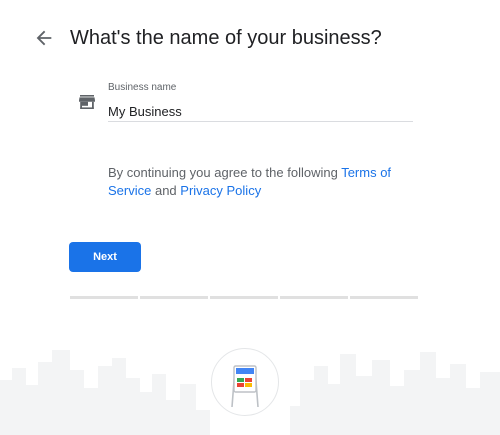 This screenshot has width=500, height=435. What do you see at coordinates (142, 87) in the screenshot?
I see `business-name-label: Business name` at bounding box center [142, 87].